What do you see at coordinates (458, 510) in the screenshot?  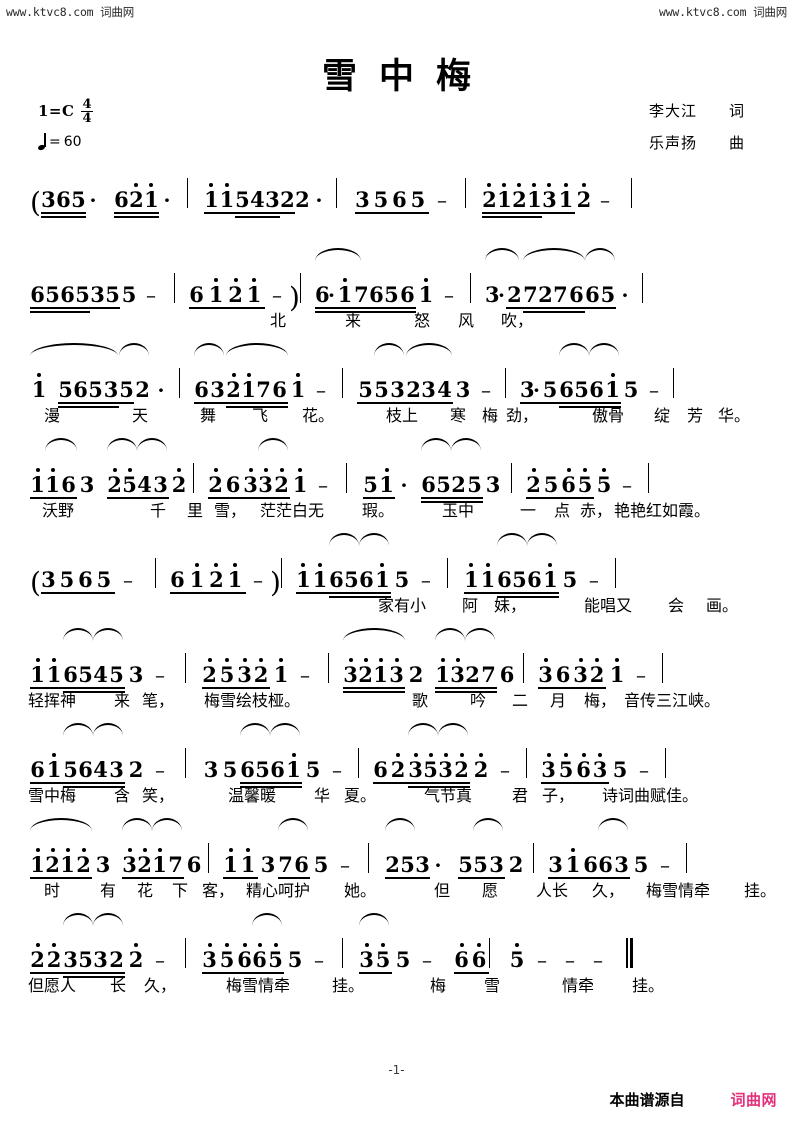 I see `lyric-syllable: 玉中` at bounding box center [458, 510].